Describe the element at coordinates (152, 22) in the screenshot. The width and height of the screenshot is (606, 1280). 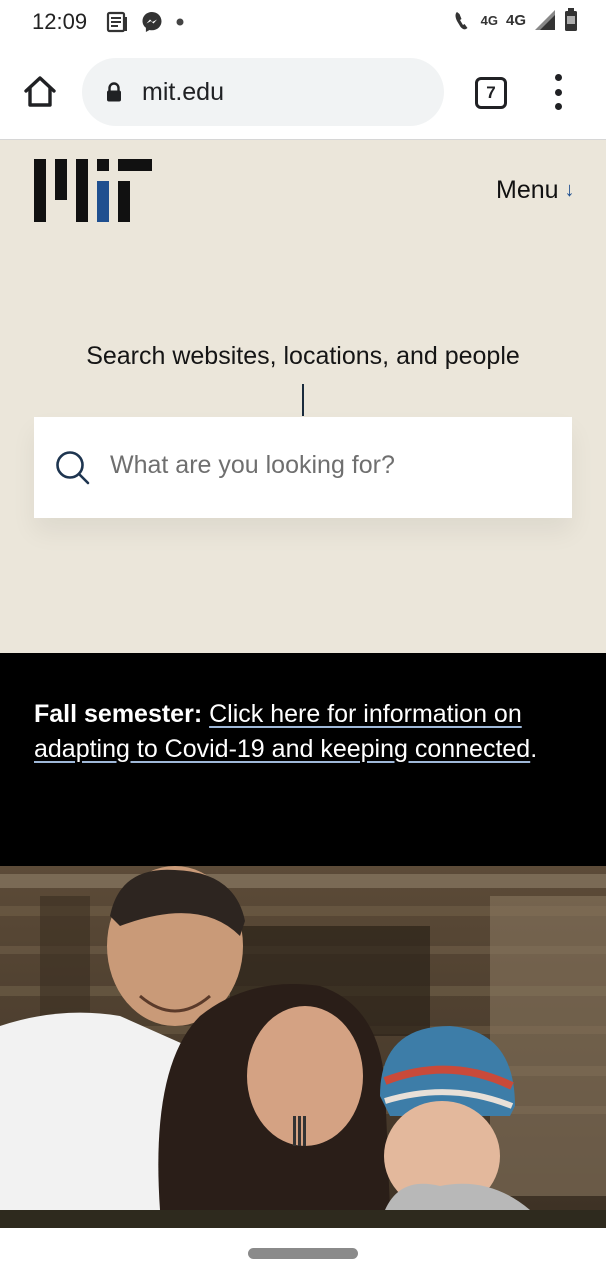
I see `messenger-icon` at that location.